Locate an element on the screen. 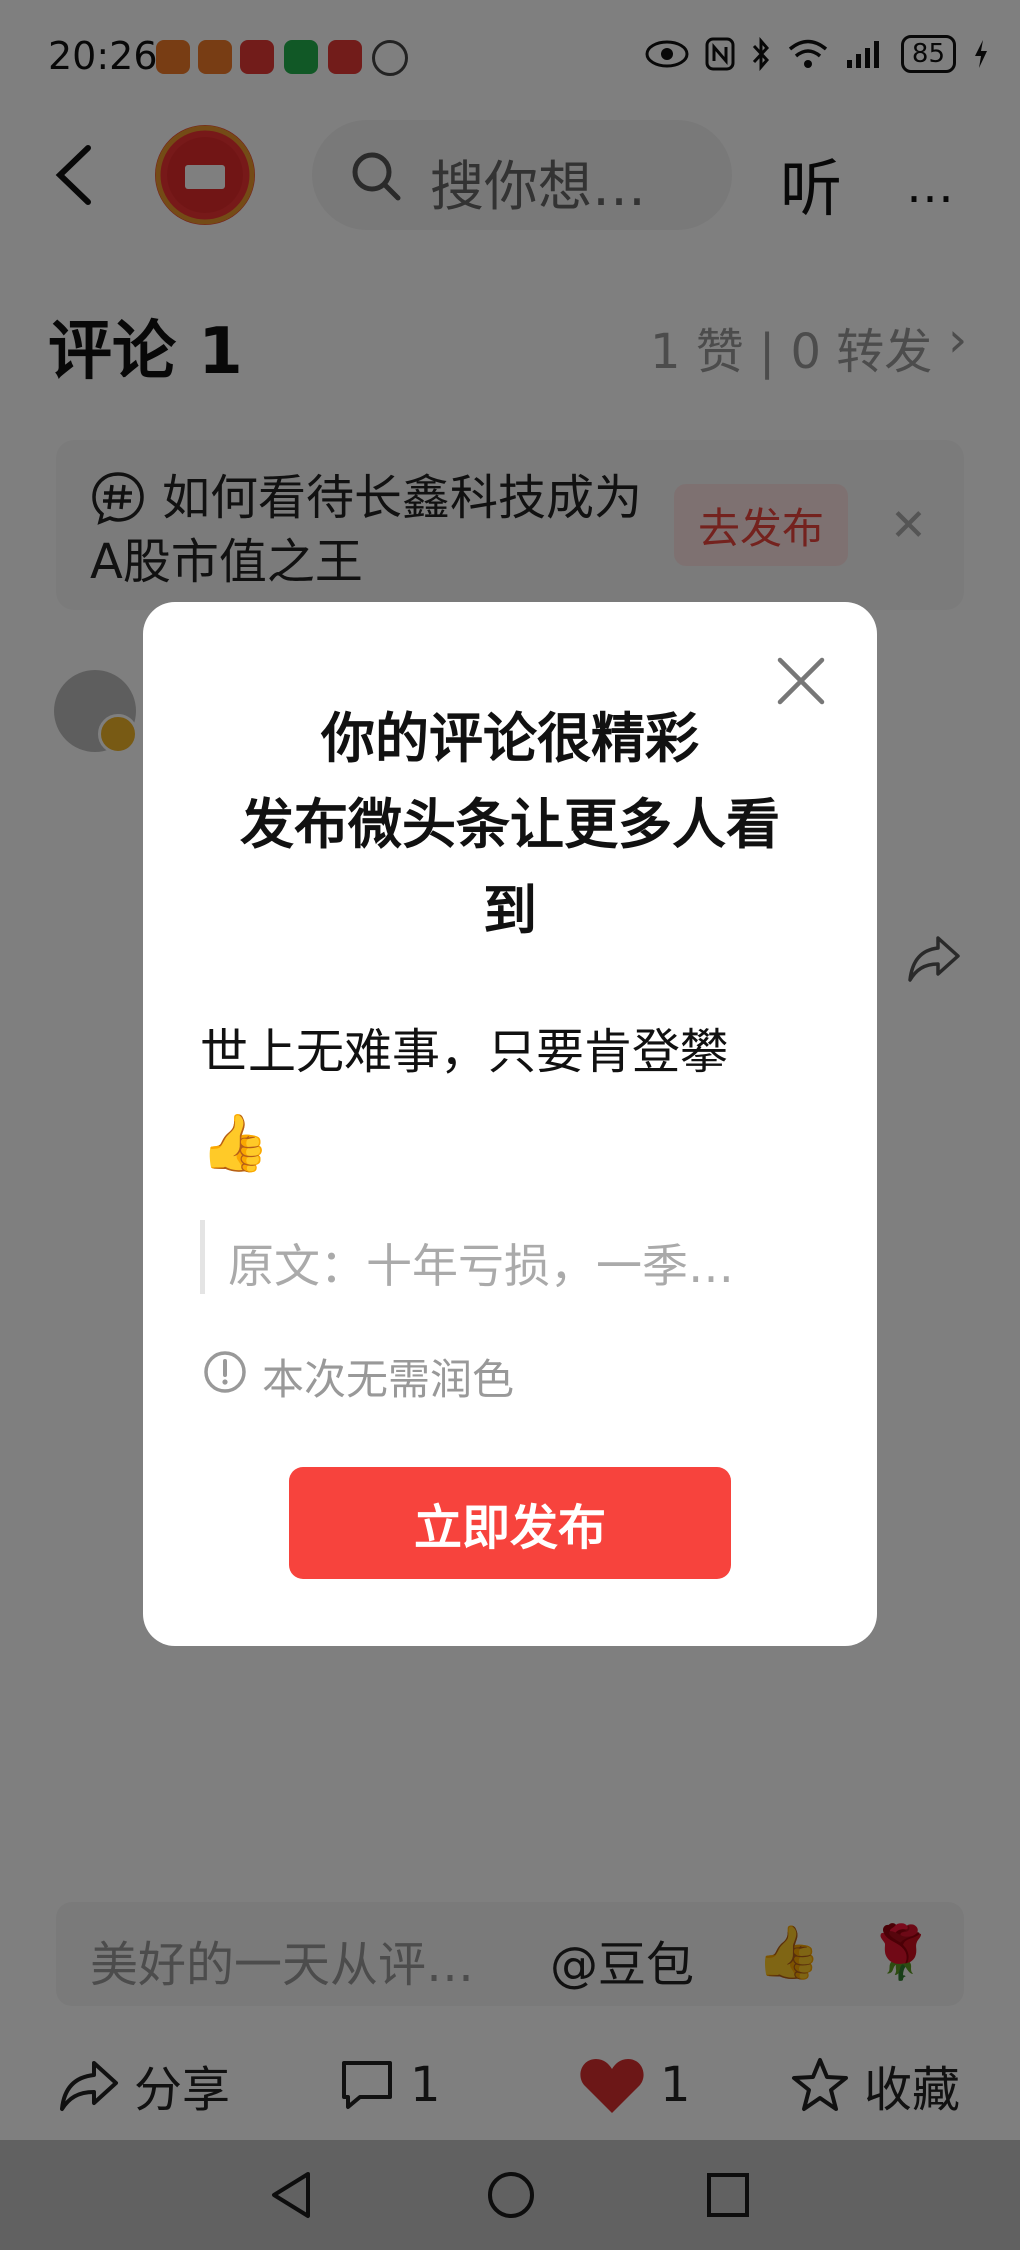 This screenshot has height=2250, width=1020. thumbs-up-emoji: 👍 is located at coordinates (235, 1143).